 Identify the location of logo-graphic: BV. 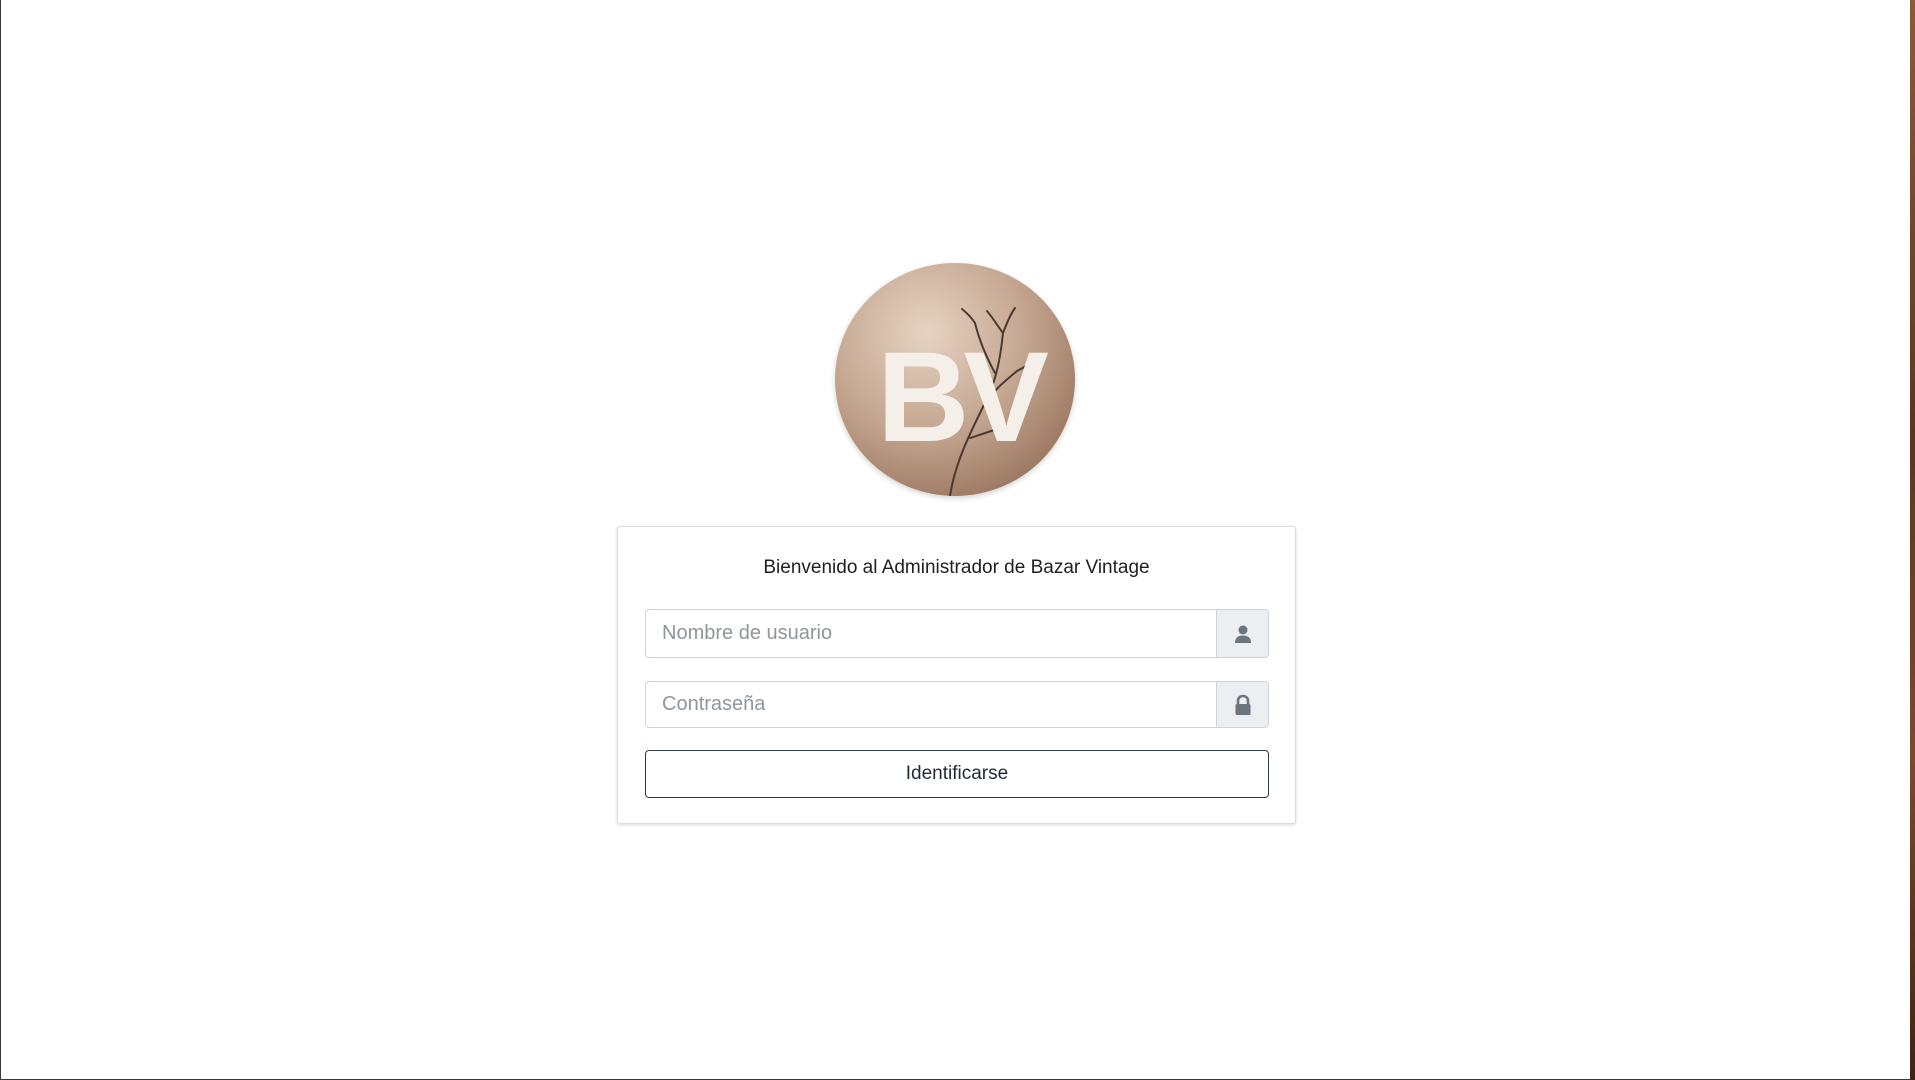
(965, 401).